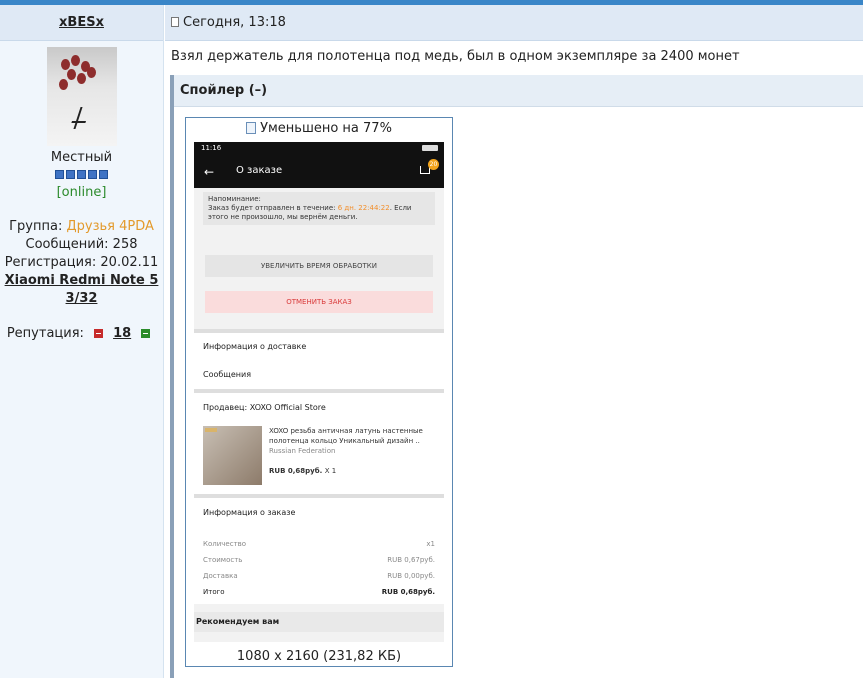 Image resolution: width=863 pixels, height=678 pixels. Describe the element at coordinates (411, 560) in the screenshot. I see `order-line-value: RUB 0,67руб.` at that location.